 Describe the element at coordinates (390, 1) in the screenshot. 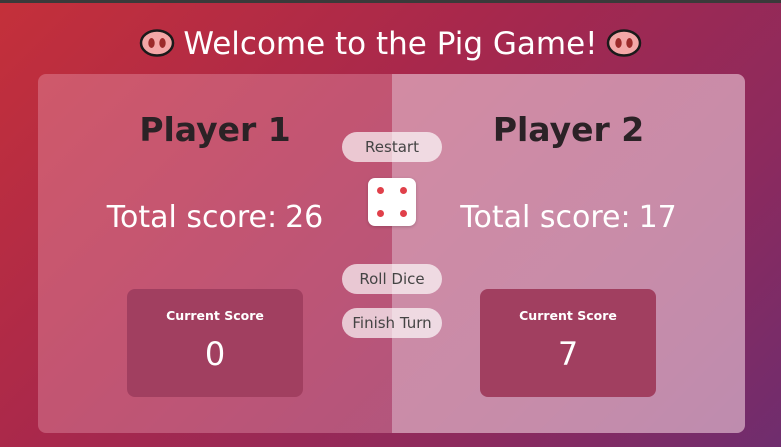

I see `top-bar` at that location.